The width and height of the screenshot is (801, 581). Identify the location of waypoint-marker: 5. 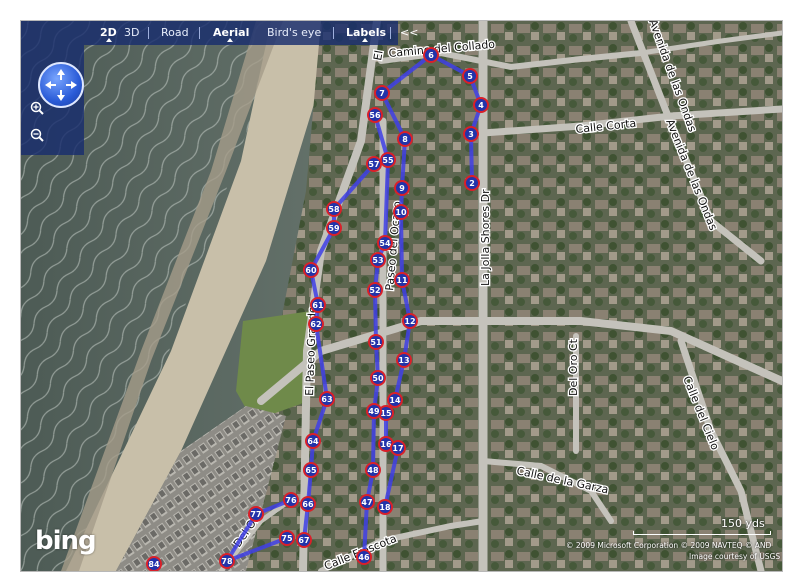
(470, 76).